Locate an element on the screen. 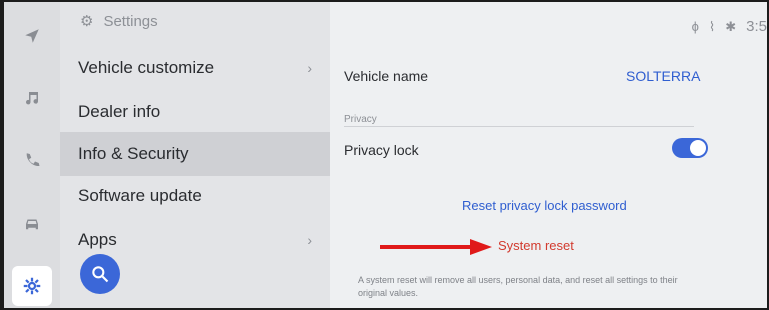 This screenshot has height=310, width=769. clock: 3:5 is located at coordinates (756, 26).